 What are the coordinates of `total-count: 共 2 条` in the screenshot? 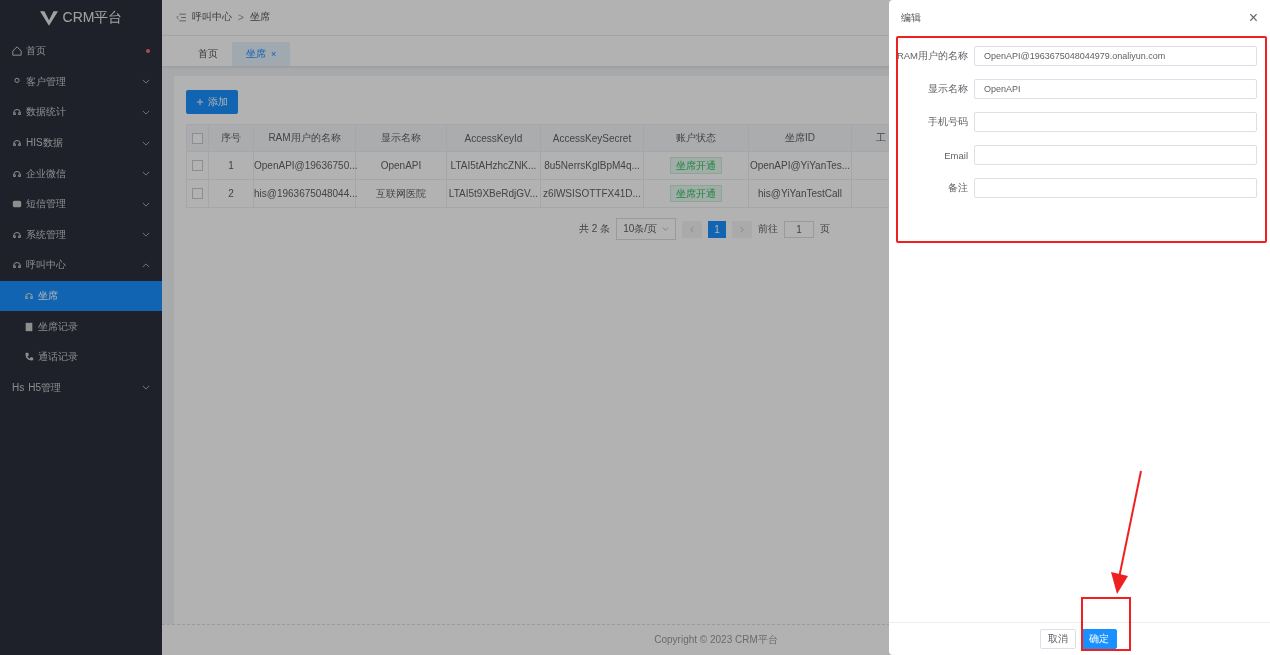 It's located at (595, 229).